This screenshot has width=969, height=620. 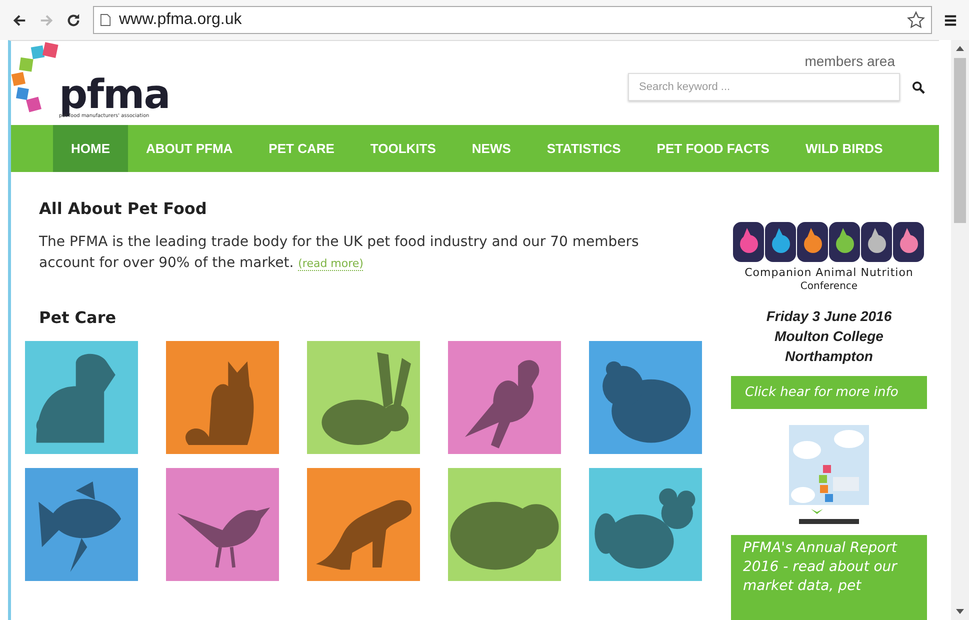 What do you see at coordinates (73, 20) in the screenshot?
I see `reload-icon` at bounding box center [73, 20].